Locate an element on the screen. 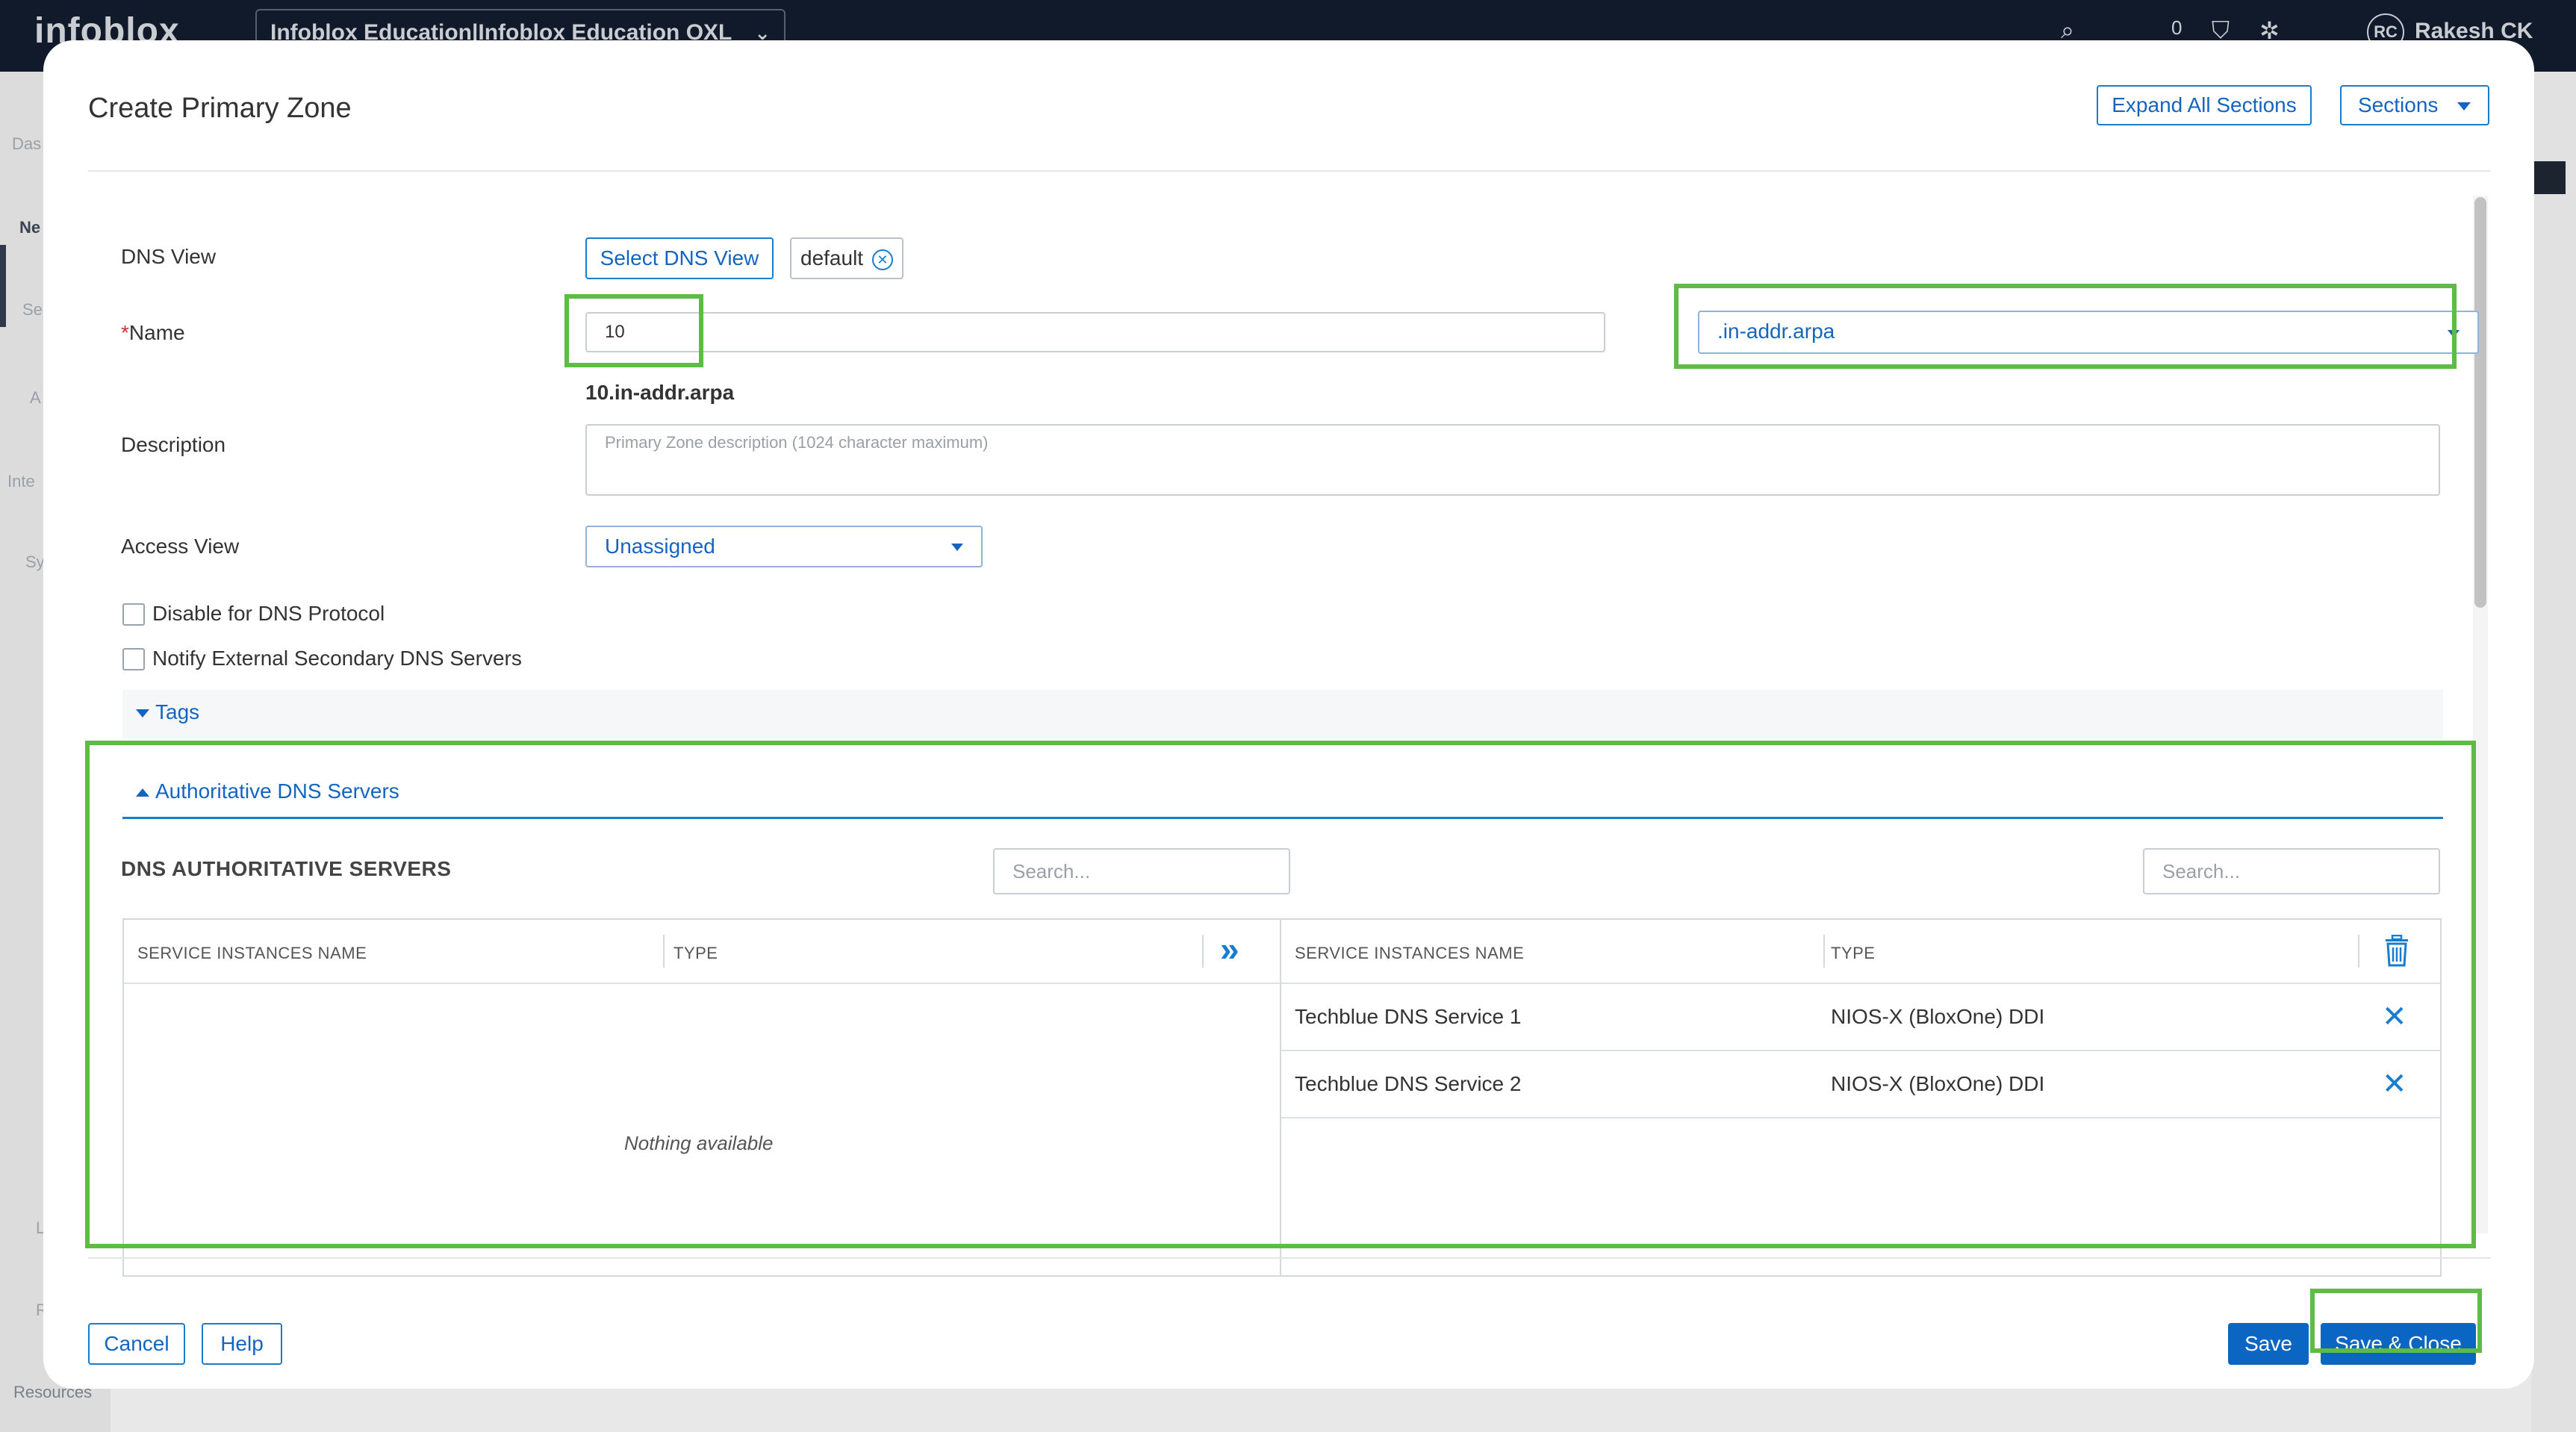 The width and height of the screenshot is (2576, 1432). cancel-button: Cancel is located at coordinates (136, 1344).